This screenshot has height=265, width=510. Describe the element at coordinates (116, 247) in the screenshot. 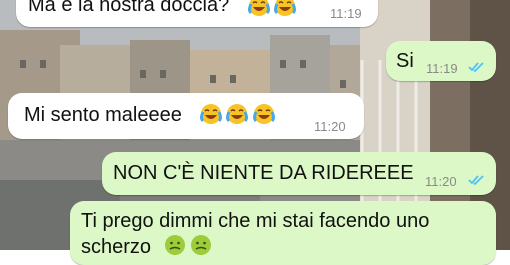

I see `message-text-line2: scherzo` at that location.